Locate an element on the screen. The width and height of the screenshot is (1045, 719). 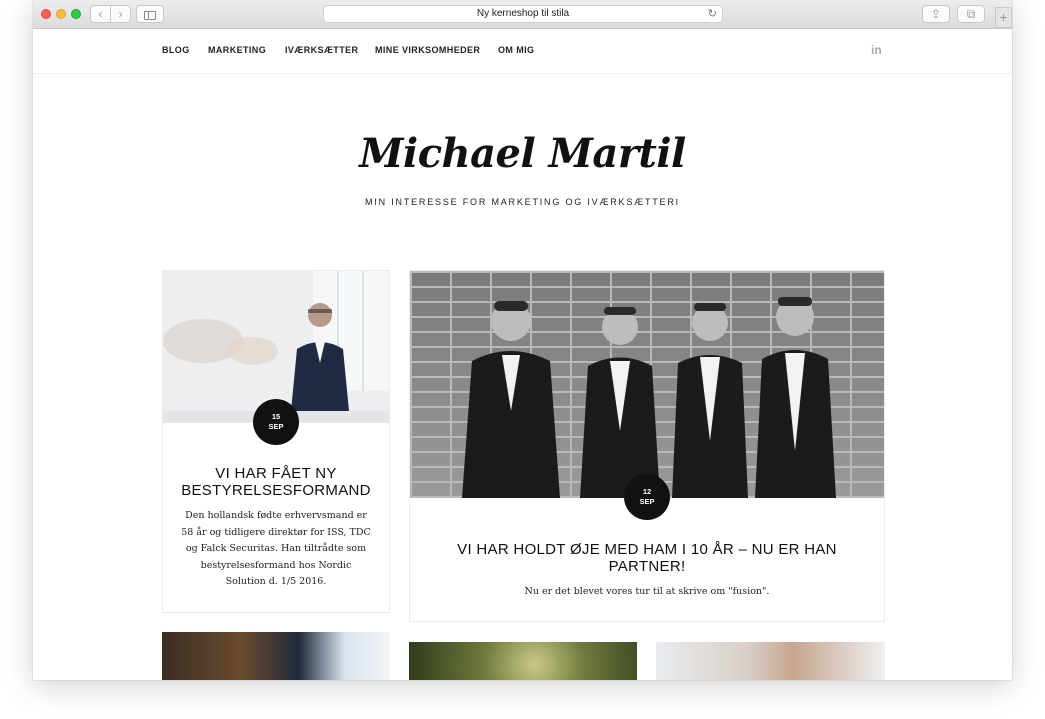
share-icon: ⇪ is located at coordinates (936, 14).